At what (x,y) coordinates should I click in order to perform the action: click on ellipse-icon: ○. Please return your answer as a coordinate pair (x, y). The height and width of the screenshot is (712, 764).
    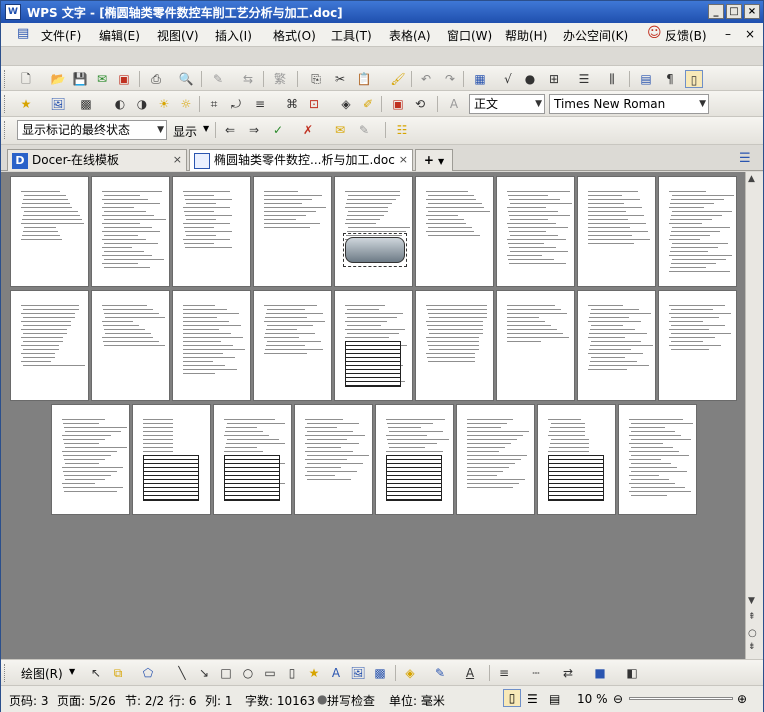
    Looking at the image, I should click on (248, 673).